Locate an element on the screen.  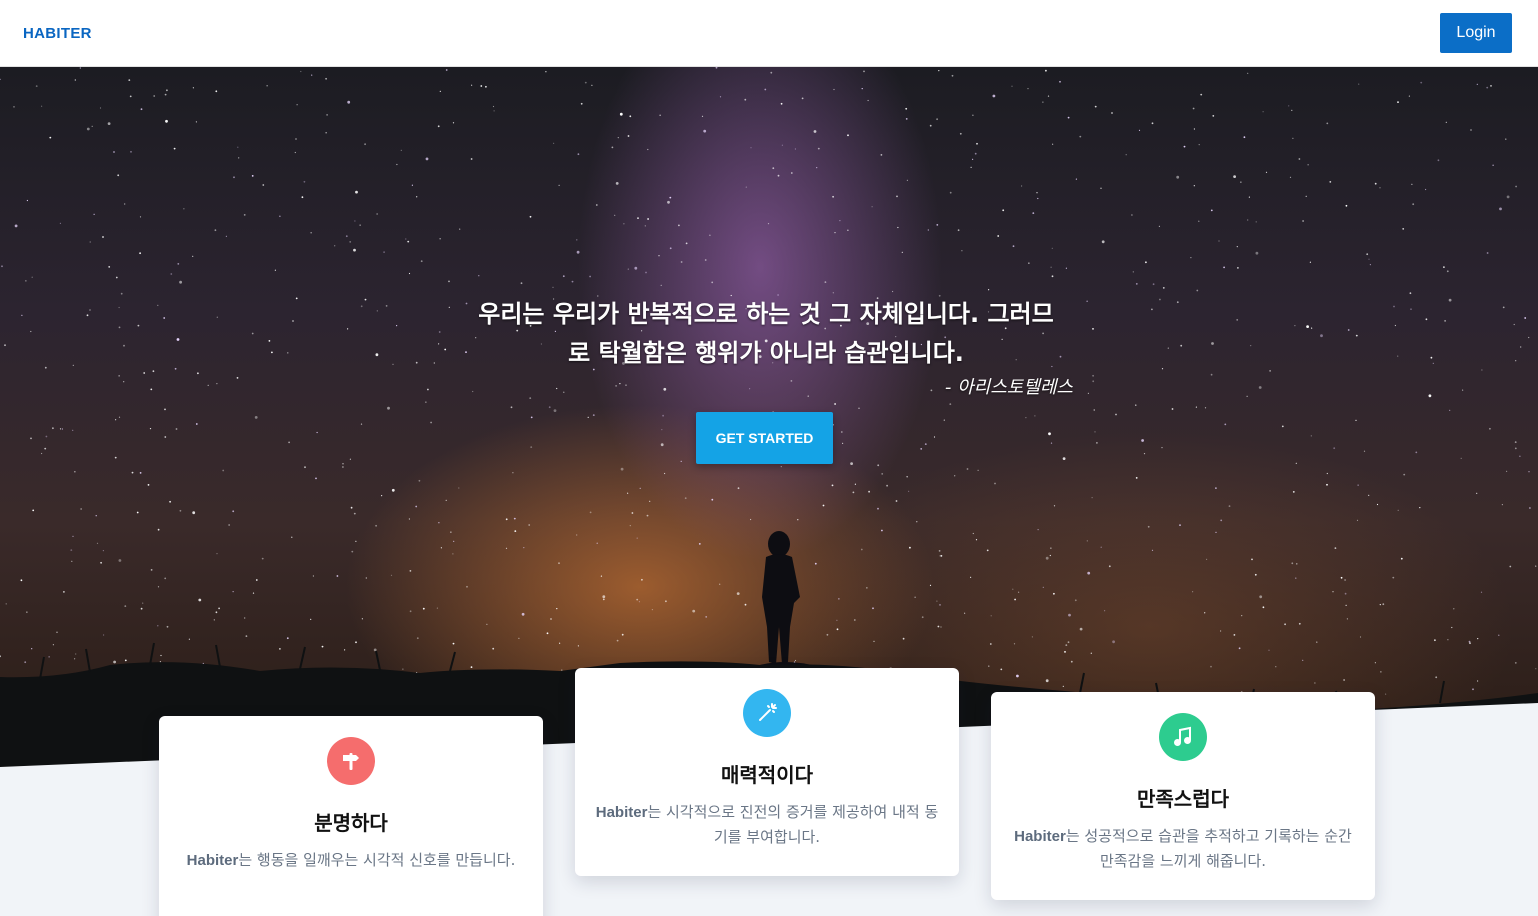
card-title: 분명하다 is located at coordinates (351, 823).